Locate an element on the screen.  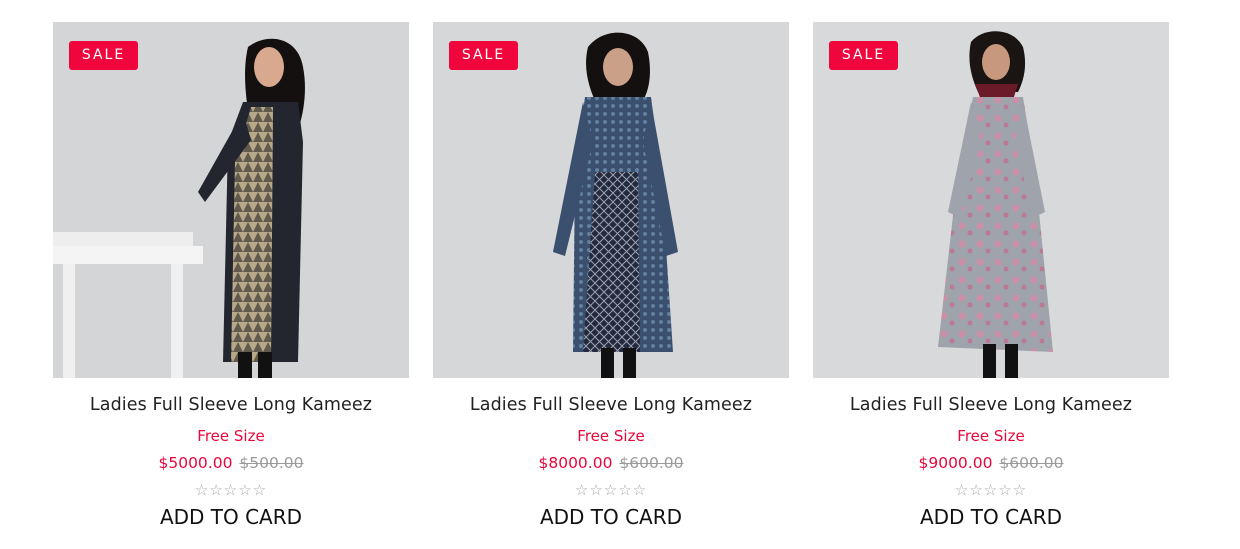
price-row: $9000.00 $600.00 is located at coordinates (991, 463).